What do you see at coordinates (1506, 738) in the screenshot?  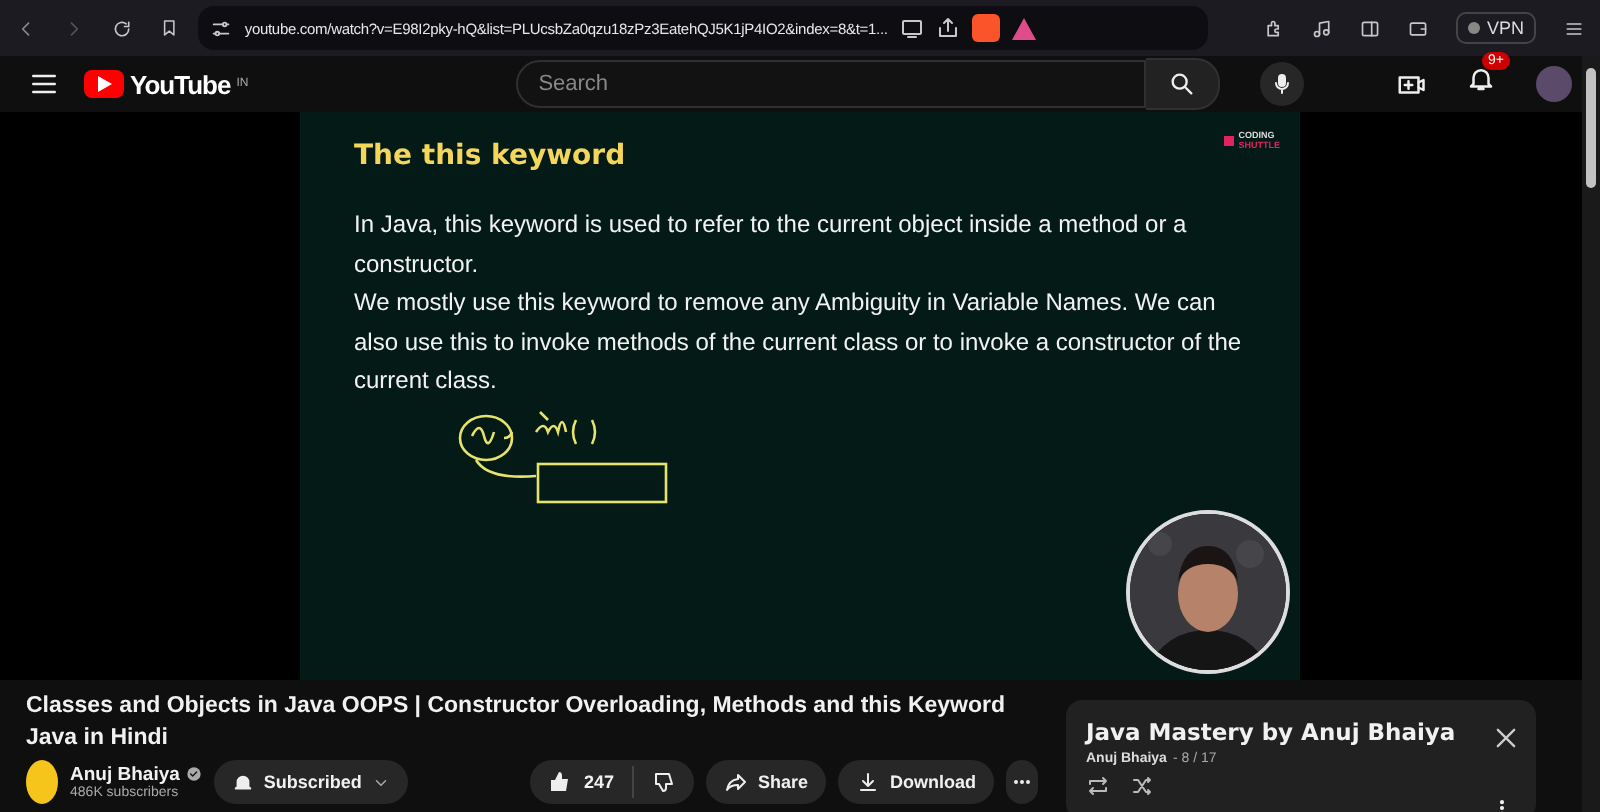 I see `close-icon` at bounding box center [1506, 738].